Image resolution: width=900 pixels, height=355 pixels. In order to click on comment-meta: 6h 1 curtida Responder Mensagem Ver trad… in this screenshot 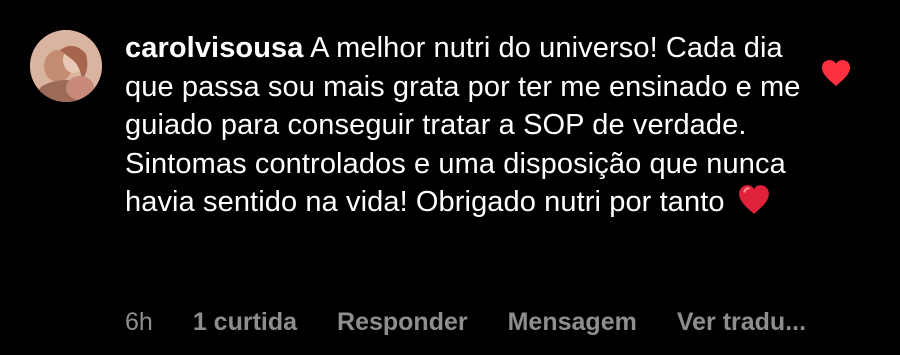, I will do `click(465, 322)`.